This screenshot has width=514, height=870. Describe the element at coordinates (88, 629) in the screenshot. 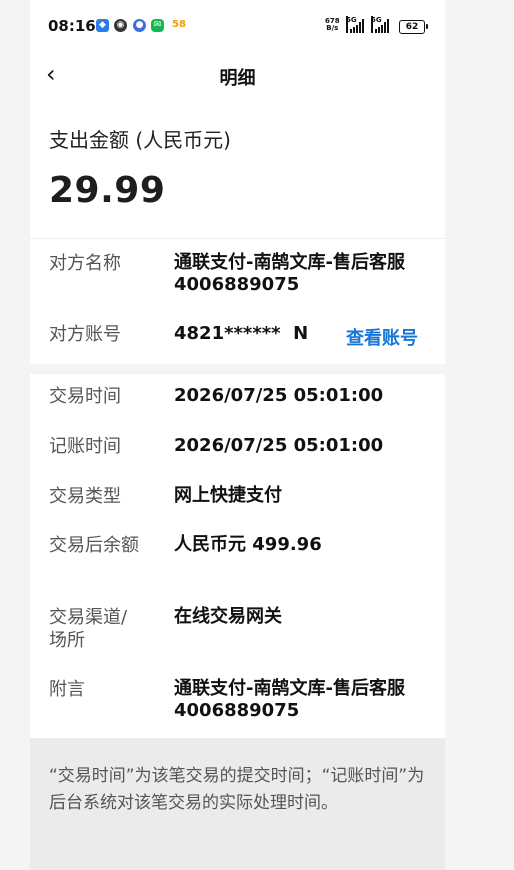

I see `channel-label: 交易渠道/场所` at that location.